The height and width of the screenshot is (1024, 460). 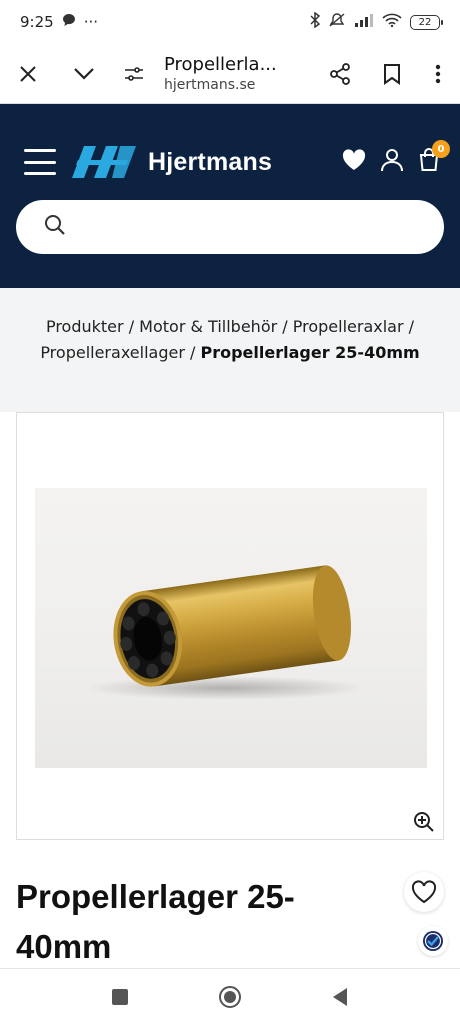 I want to click on breadcrumb-link: Propelleraxellager, so click(x=112, y=352).